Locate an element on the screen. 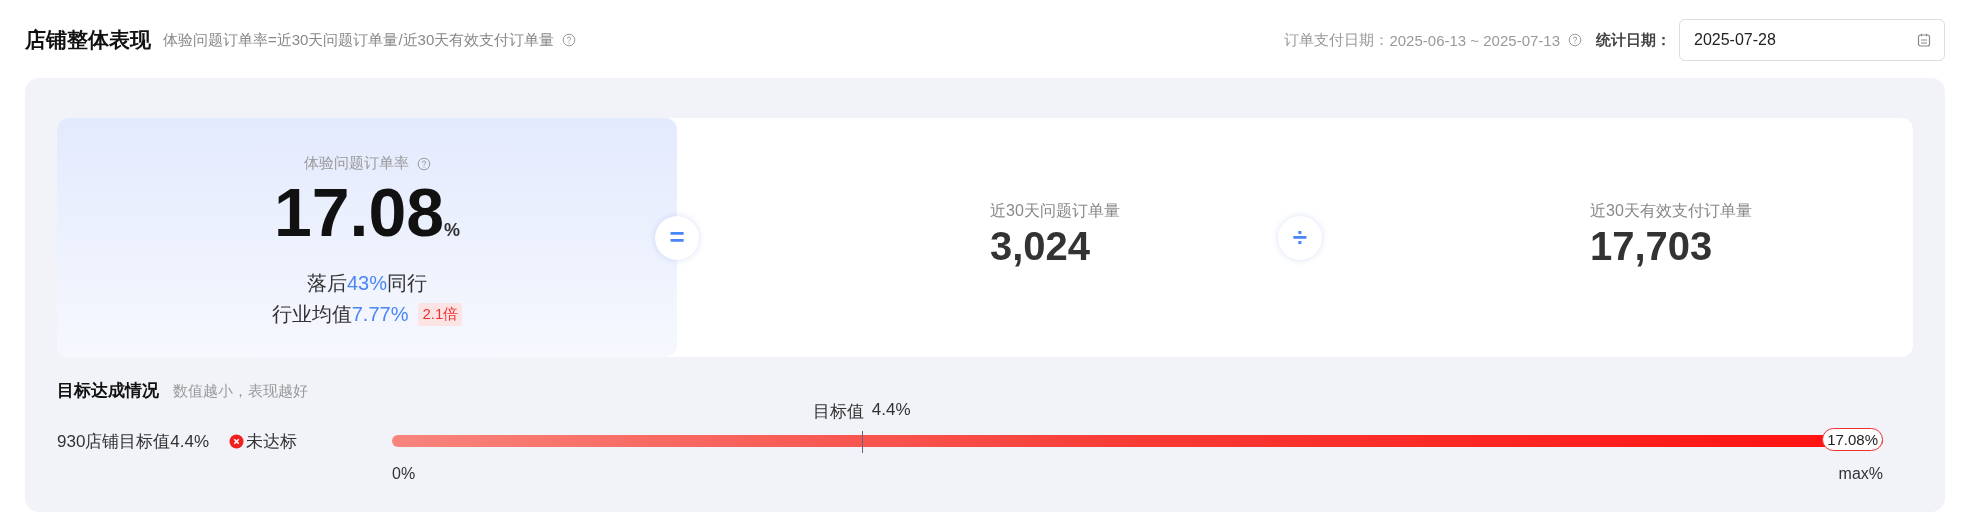 Image resolution: width=1970 pixels, height=522 pixels. industry-value: 7.77% is located at coordinates (380, 314).